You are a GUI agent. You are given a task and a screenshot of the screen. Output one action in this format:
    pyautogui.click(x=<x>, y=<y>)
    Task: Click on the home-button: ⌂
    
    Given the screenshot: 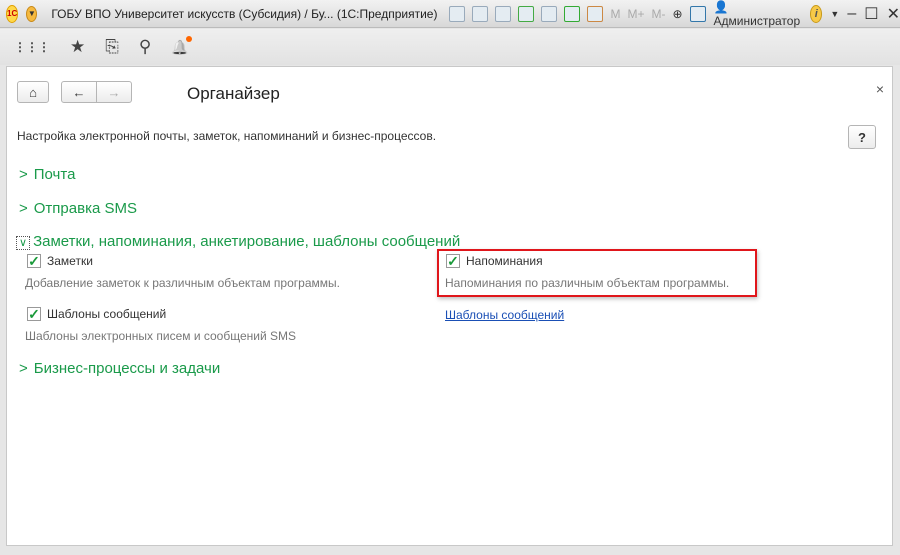 What is the action you would take?
    pyautogui.click(x=33, y=92)
    